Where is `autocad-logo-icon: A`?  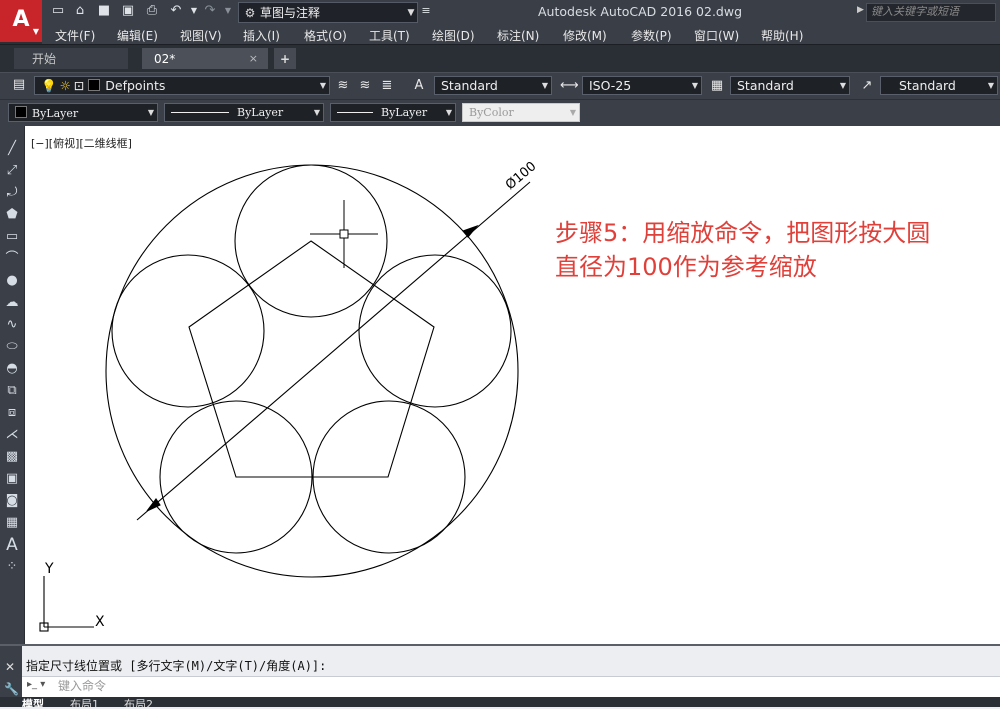
autocad-logo-icon: A is located at coordinates (21, 19).